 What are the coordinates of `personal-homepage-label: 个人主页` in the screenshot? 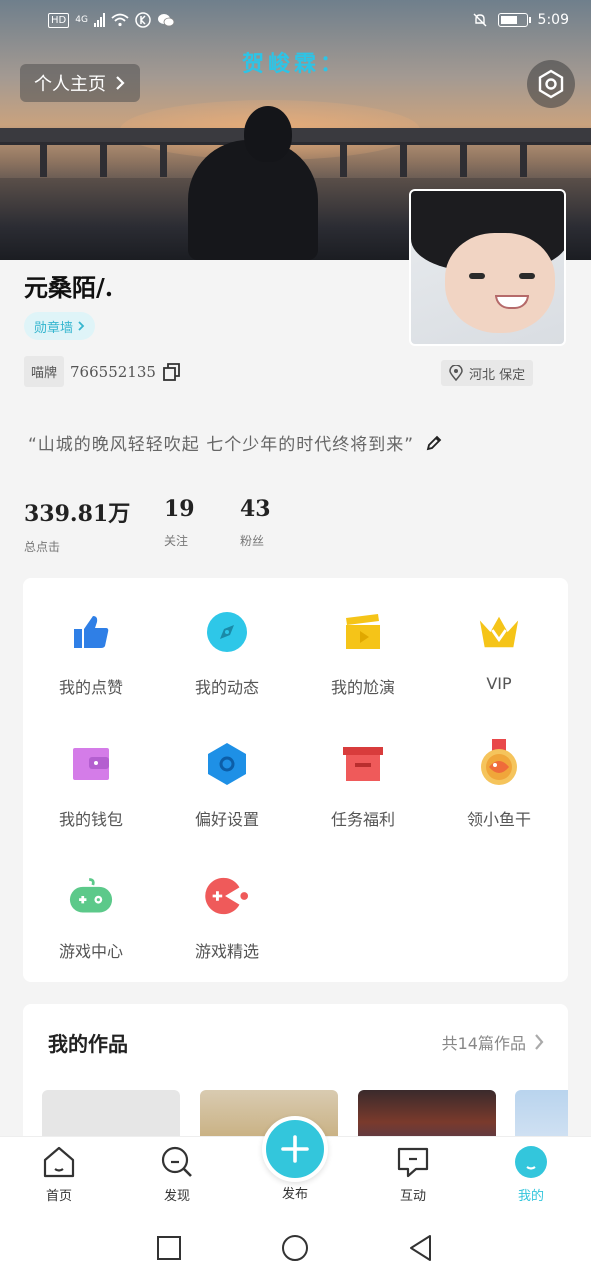 It's located at (70, 84).